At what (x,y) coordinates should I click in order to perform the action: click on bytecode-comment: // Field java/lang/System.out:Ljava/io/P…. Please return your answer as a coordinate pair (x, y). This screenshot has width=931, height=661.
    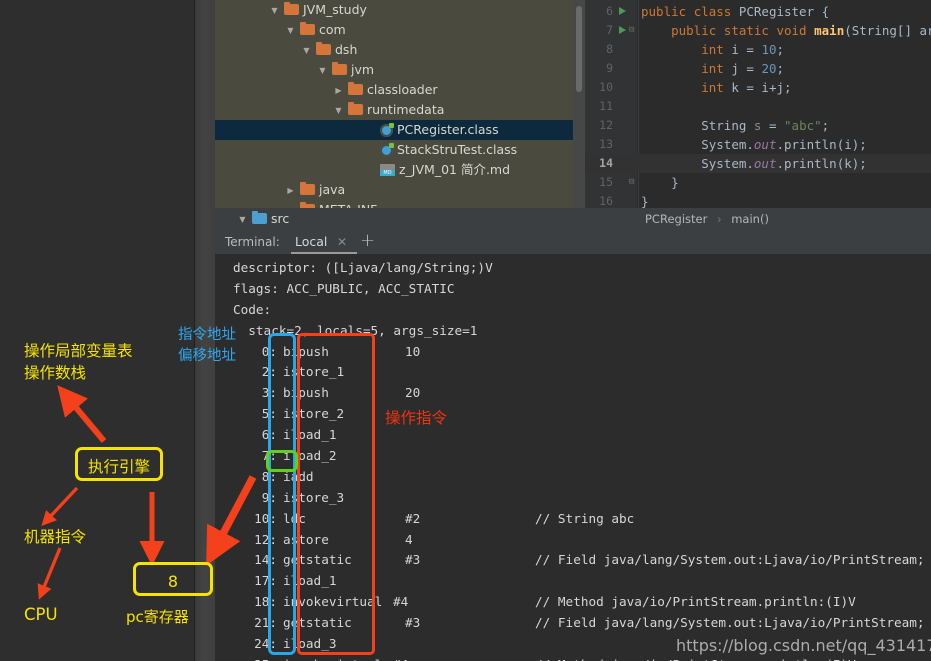
    Looking at the image, I should click on (730, 560).